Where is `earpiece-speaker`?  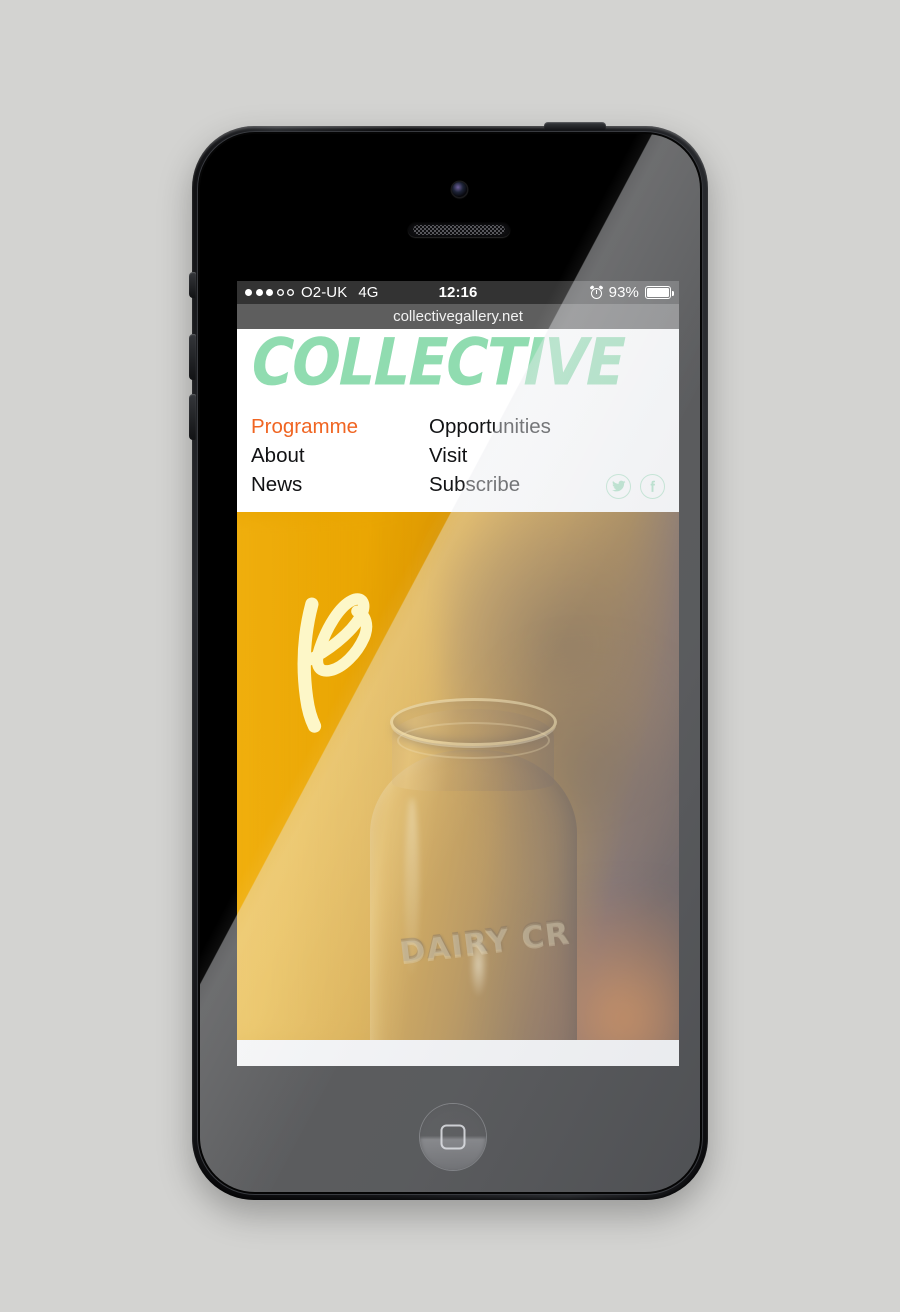
earpiece-speaker is located at coordinates (459, 229).